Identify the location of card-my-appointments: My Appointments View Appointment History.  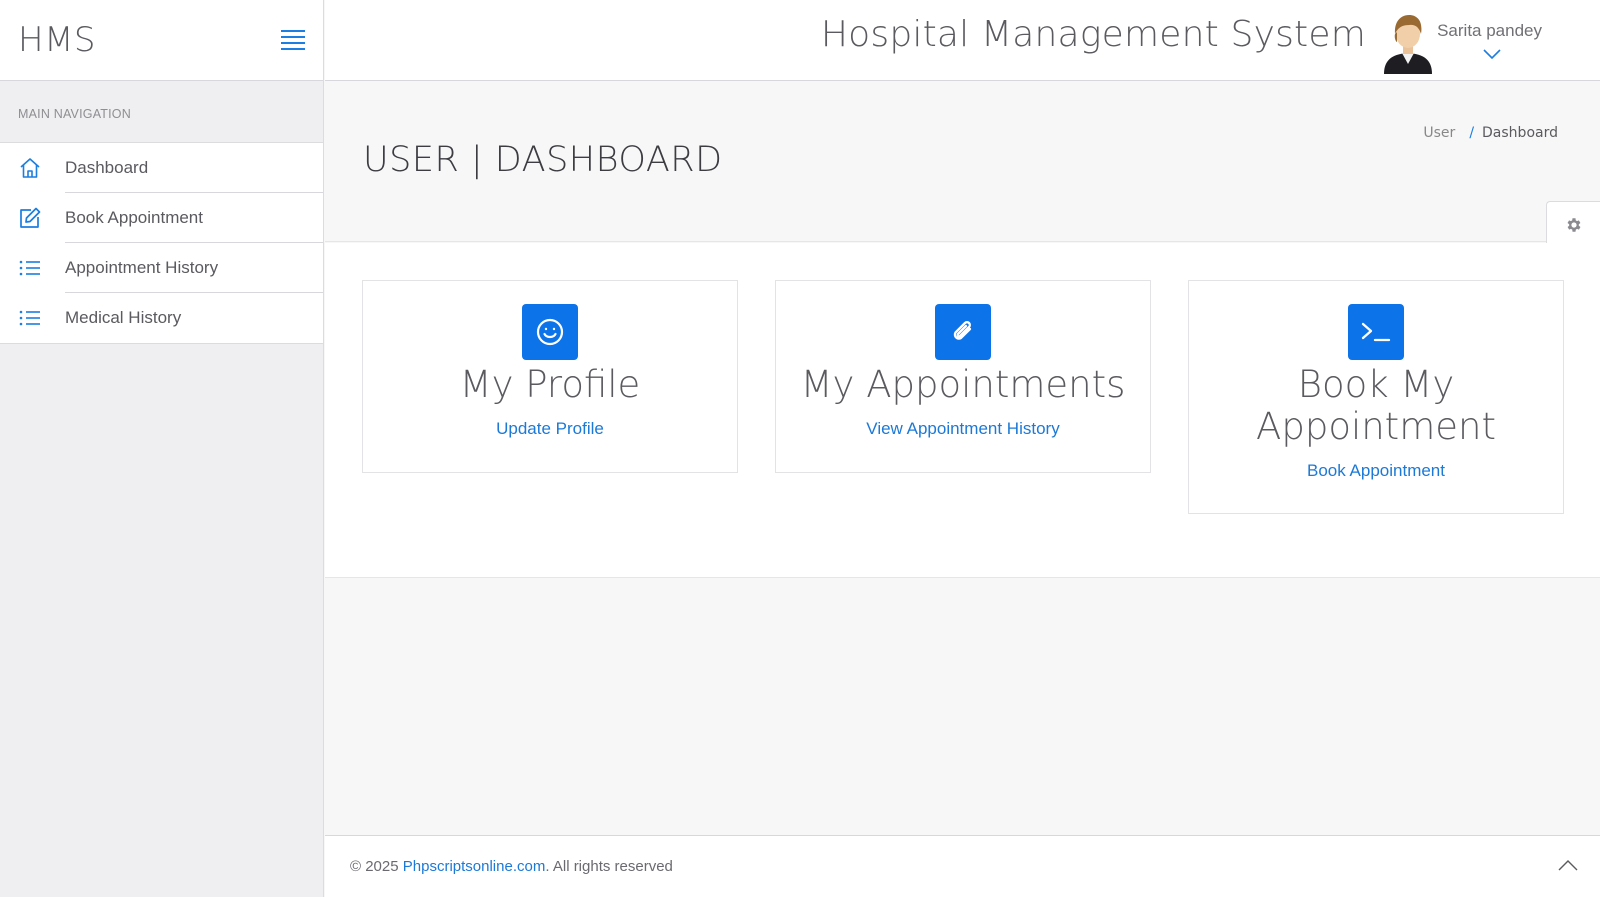
(963, 376).